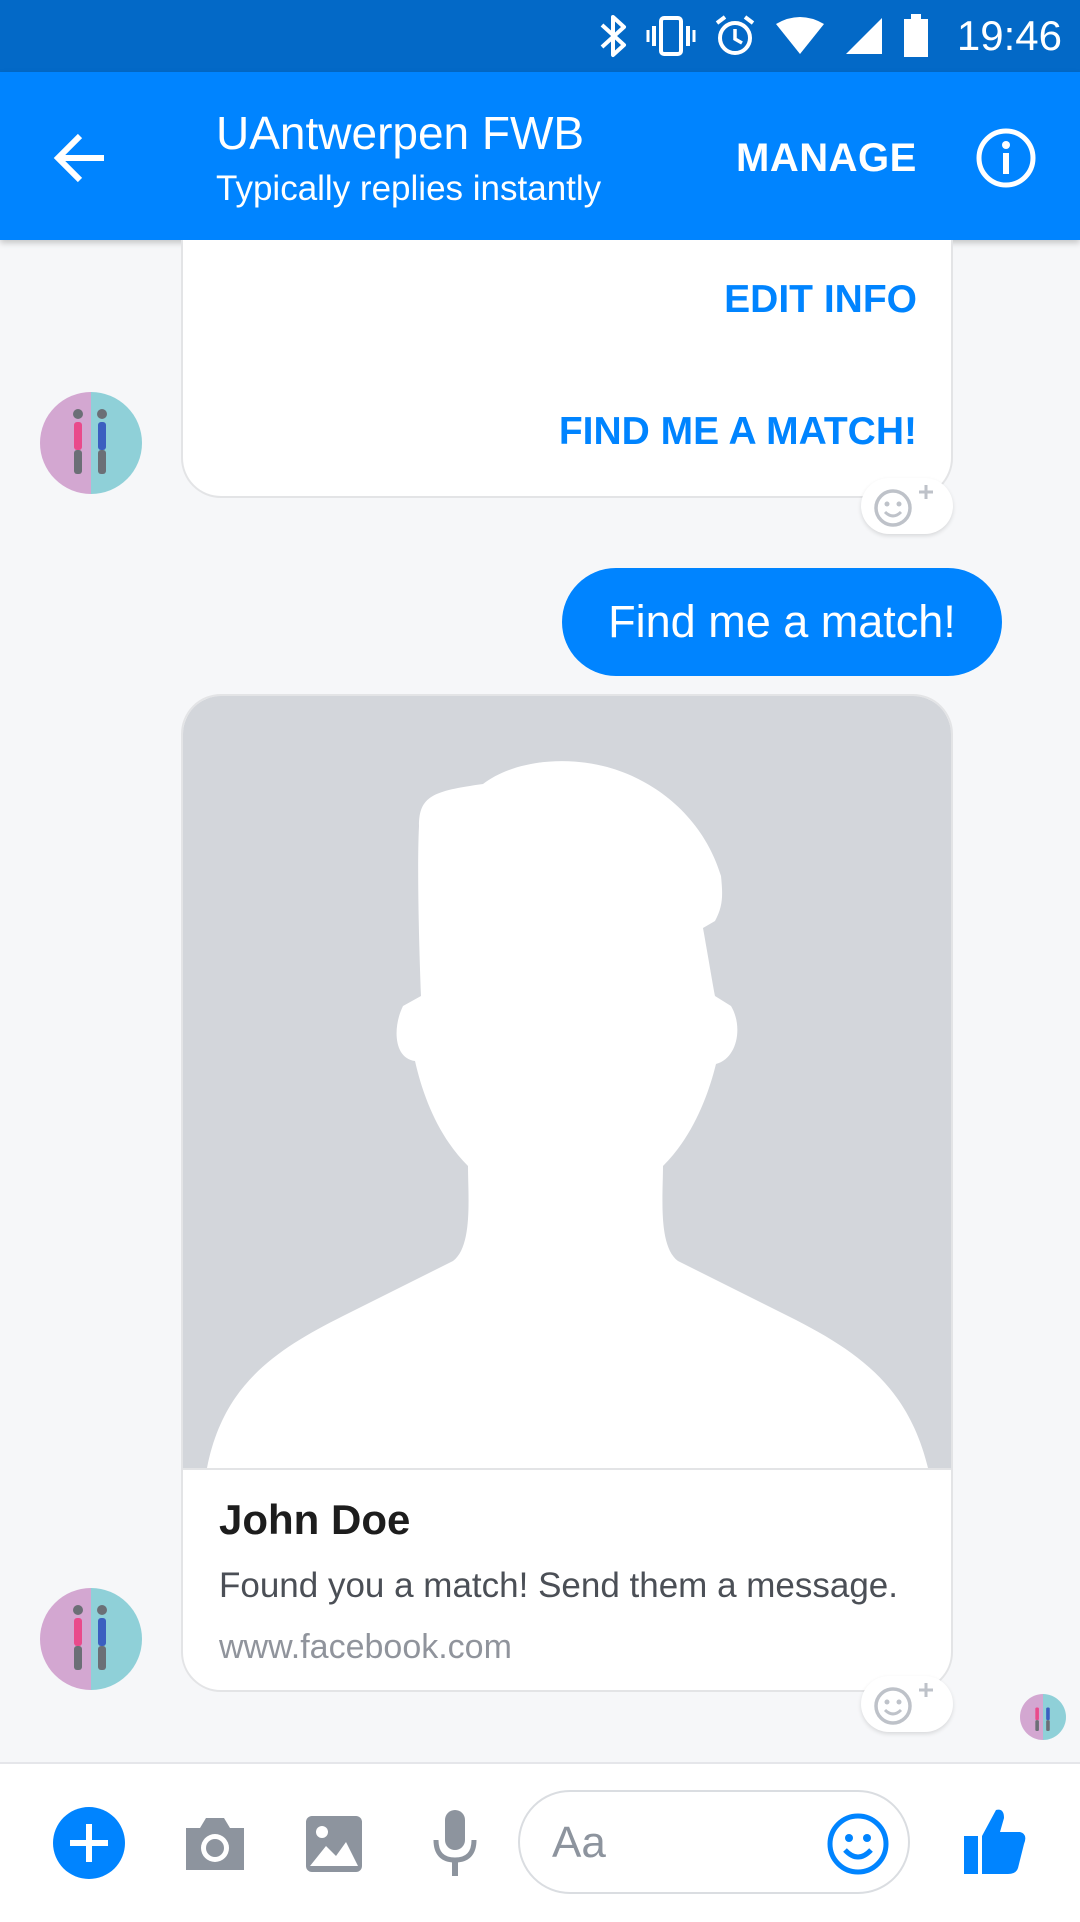 The image size is (1080, 1922). I want to click on status-bar: 19:46, so click(540, 36).